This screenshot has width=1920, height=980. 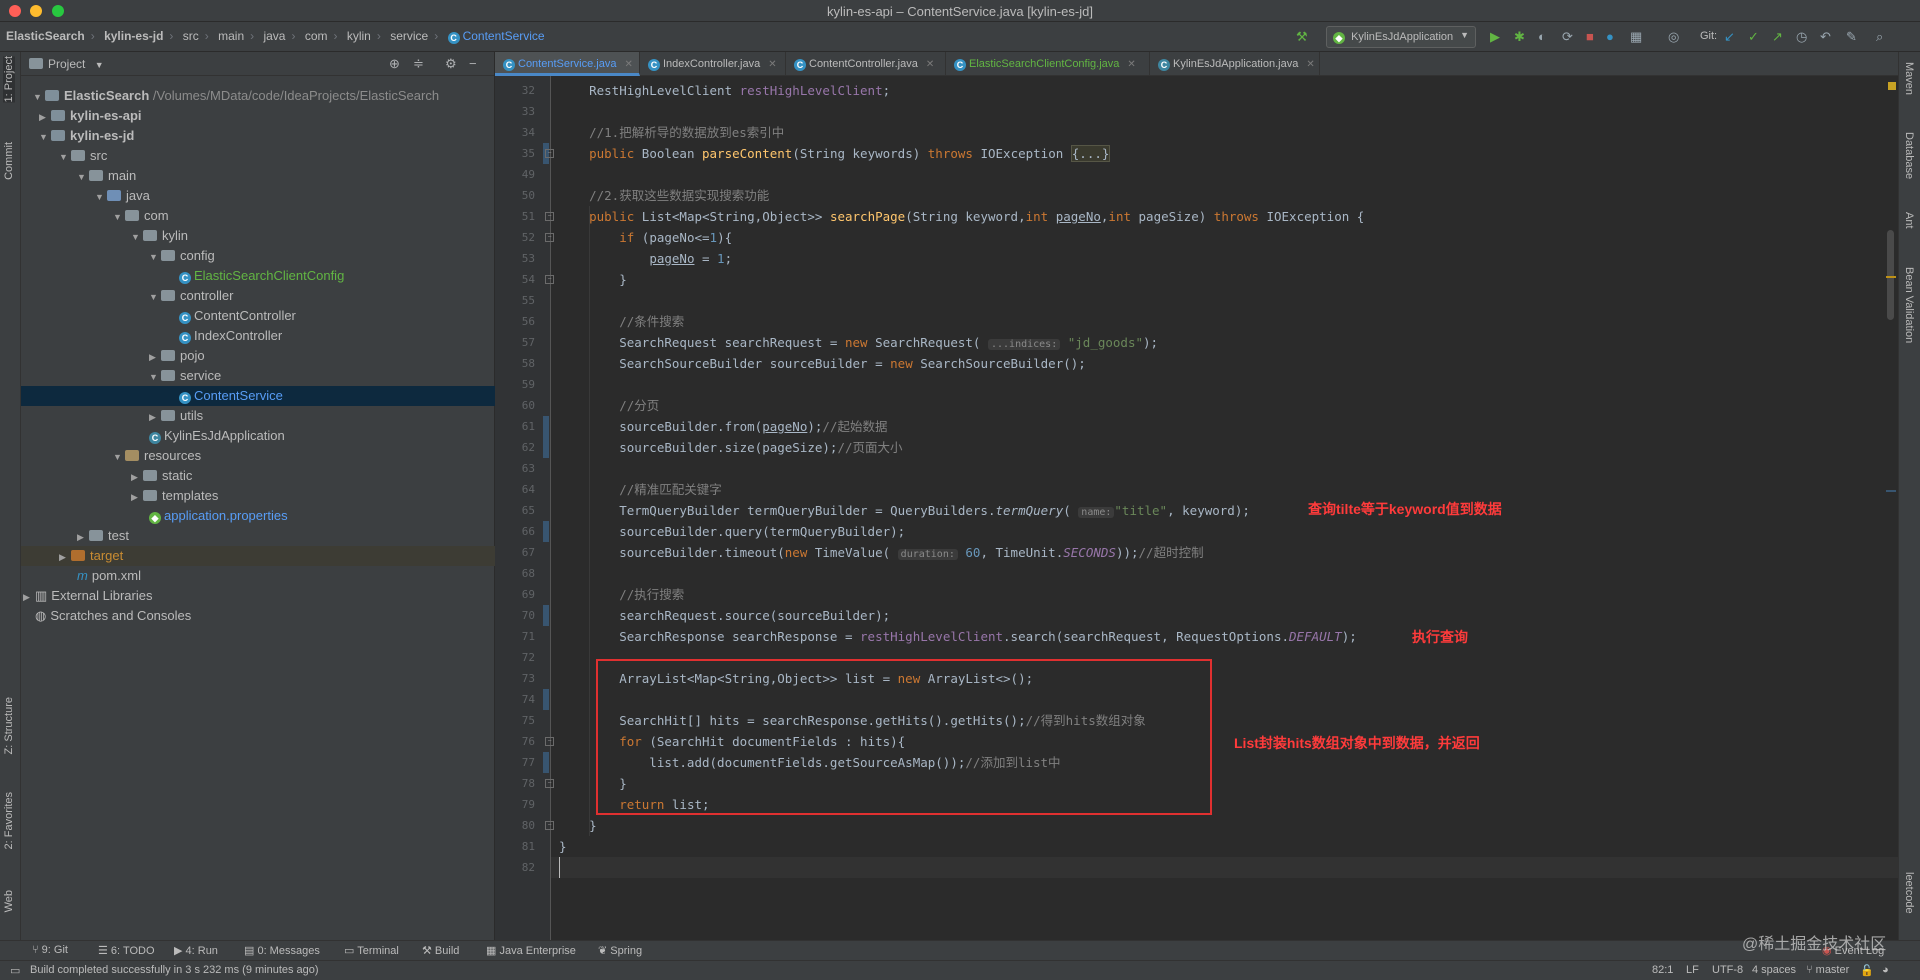 What do you see at coordinates (1777, 37) in the screenshot?
I see `git-push-icon: ↗` at bounding box center [1777, 37].